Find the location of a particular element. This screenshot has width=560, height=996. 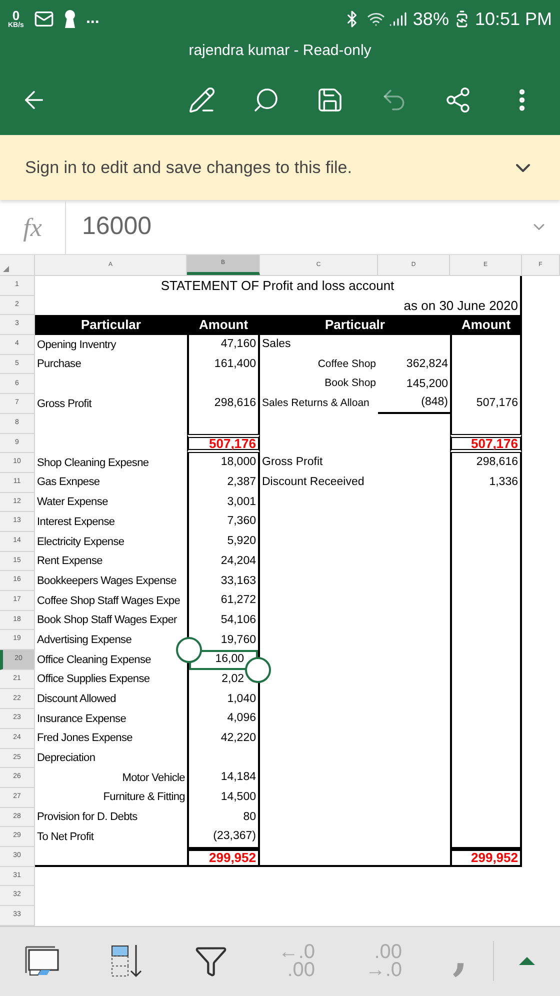

cell-text: Depreciation is located at coordinates (66, 758).